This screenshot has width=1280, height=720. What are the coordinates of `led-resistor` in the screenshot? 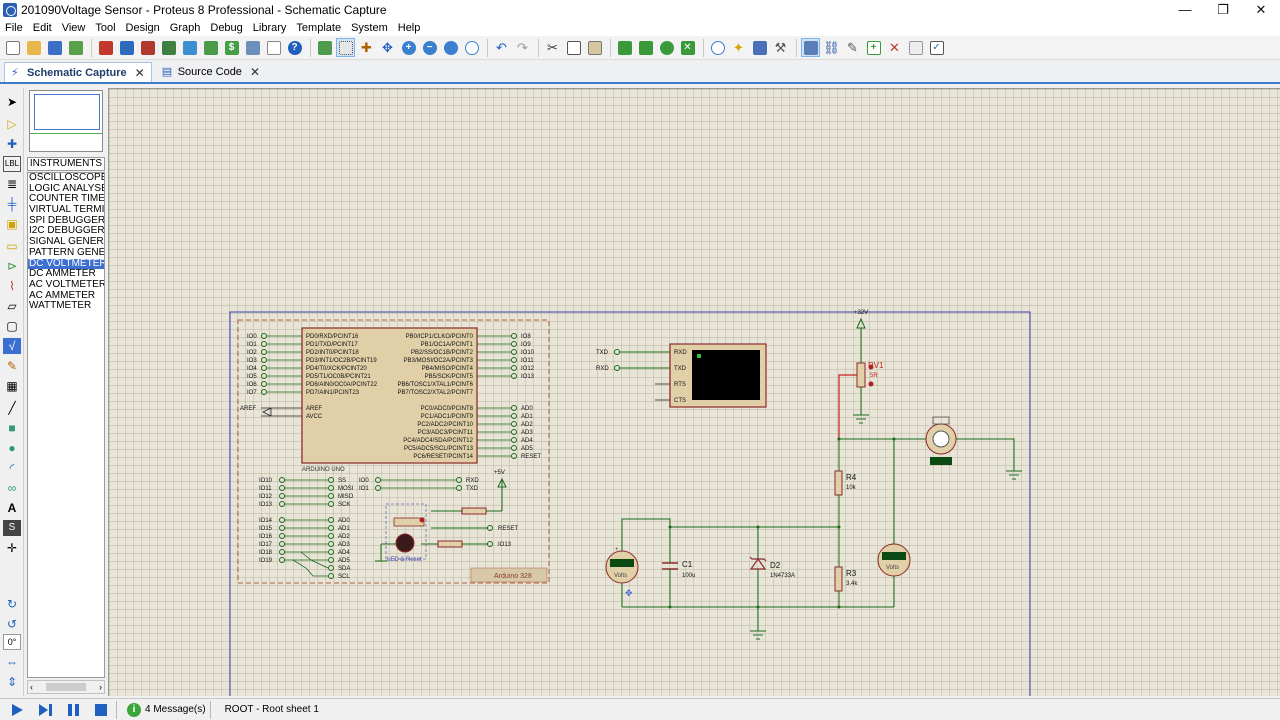 It's located at (450, 544).